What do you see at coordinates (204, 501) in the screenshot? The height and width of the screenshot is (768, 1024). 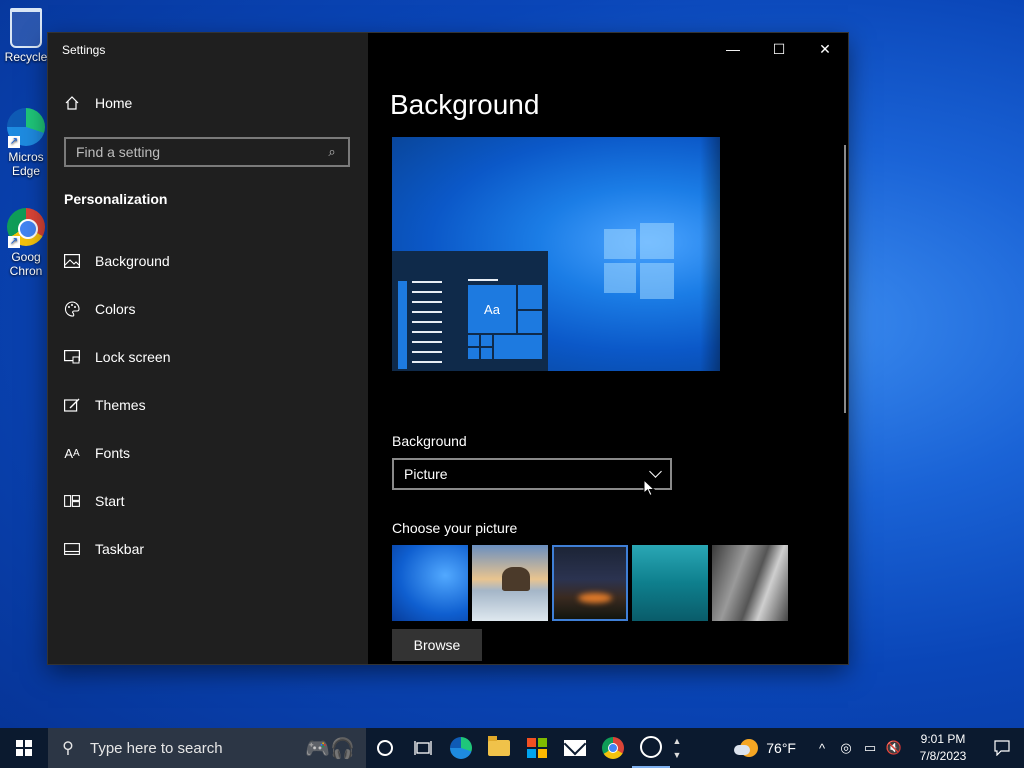 I see `sidebar-item-start: Start` at bounding box center [204, 501].